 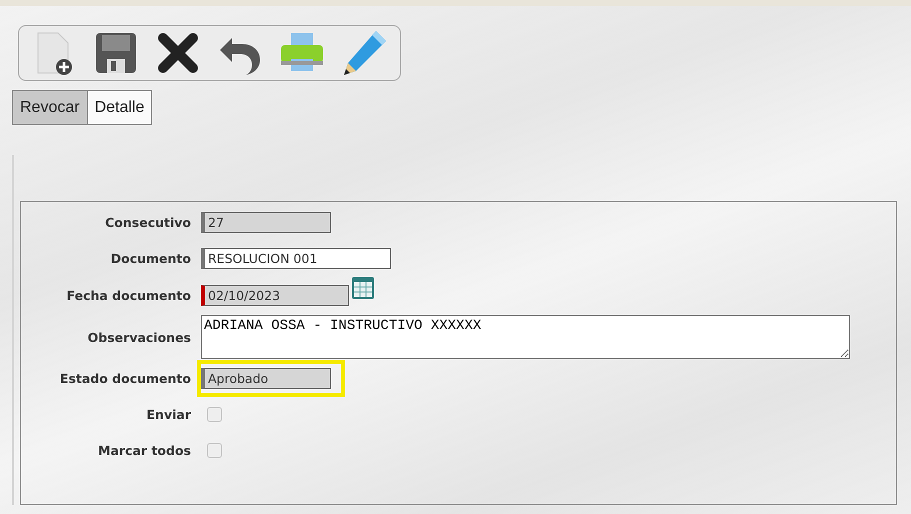 I want to click on field-label: Enviar, so click(x=169, y=414).